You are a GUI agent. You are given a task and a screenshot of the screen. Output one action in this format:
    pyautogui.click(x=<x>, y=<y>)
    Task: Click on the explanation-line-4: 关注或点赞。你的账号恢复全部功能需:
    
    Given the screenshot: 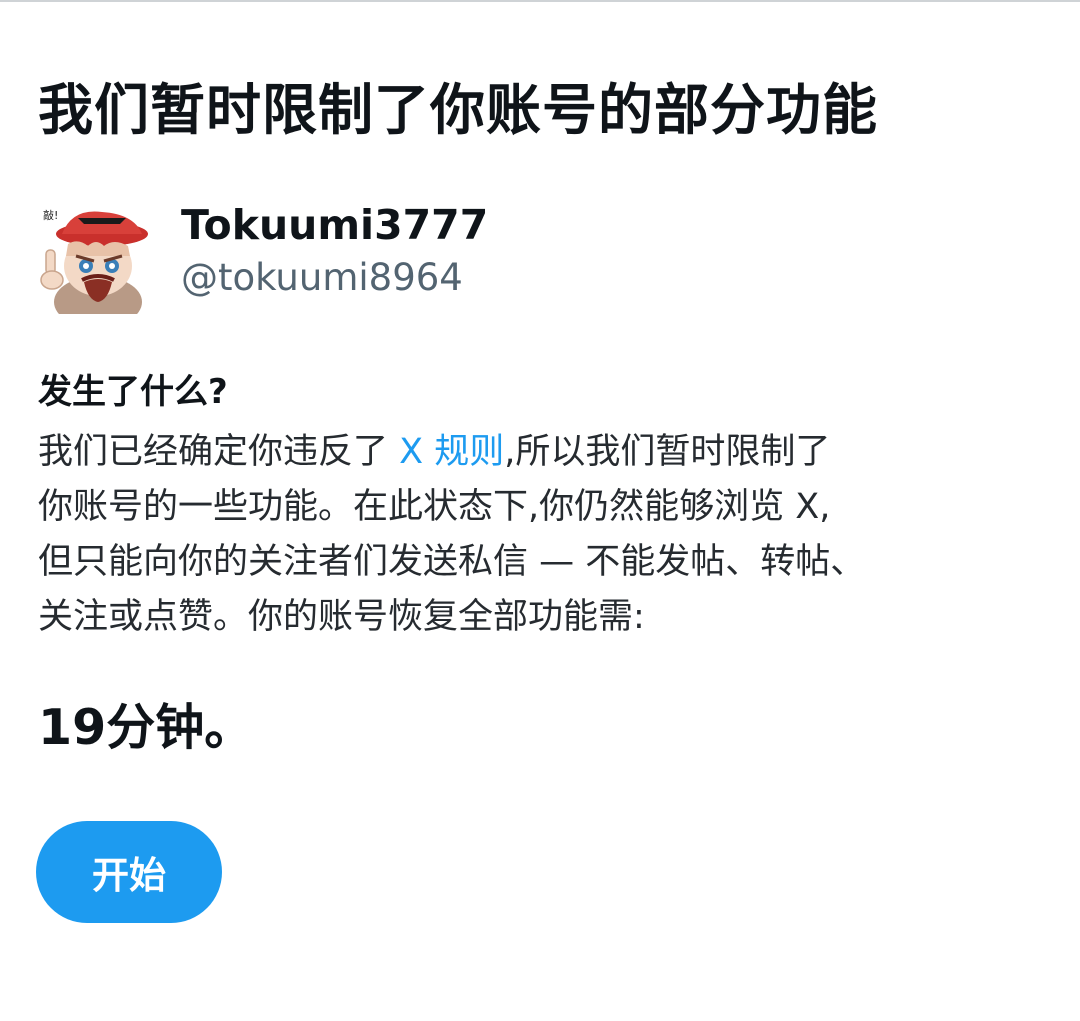 What is the action you would take?
    pyautogui.click(x=341, y=617)
    